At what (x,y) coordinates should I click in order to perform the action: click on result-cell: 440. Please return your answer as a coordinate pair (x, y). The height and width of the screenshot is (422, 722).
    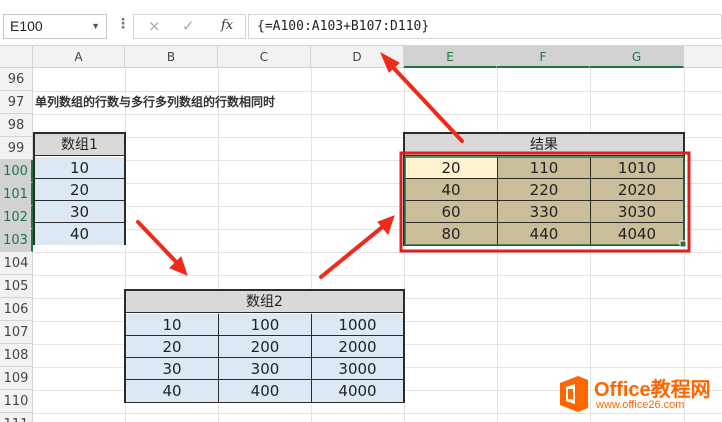
    Looking at the image, I should click on (544, 234).